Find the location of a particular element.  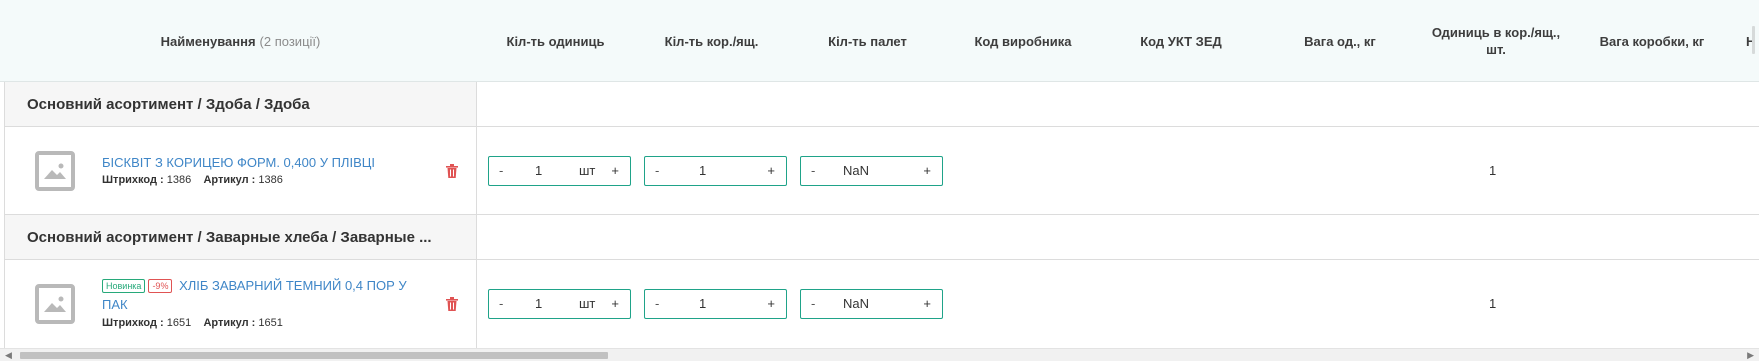

group-title: Основний асортимент / Здоба / Здоба is located at coordinates (168, 104).